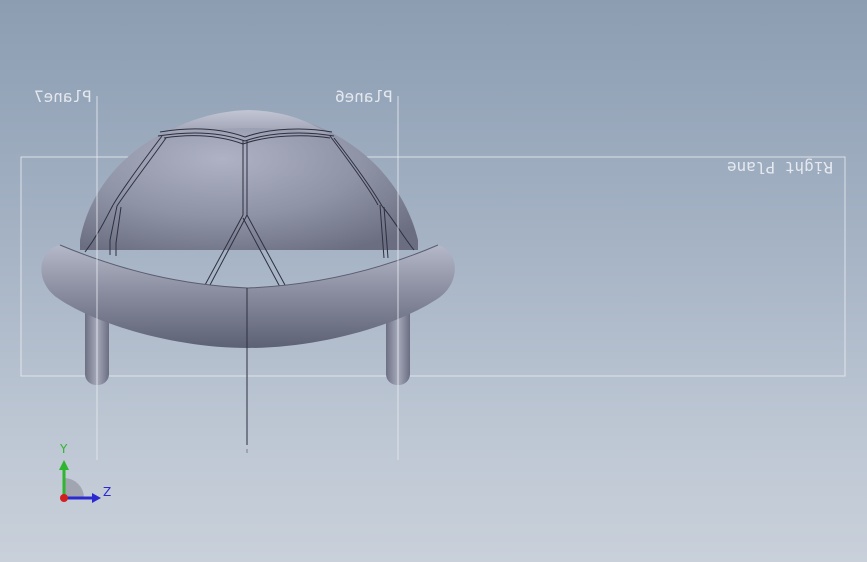 The height and width of the screenshot is (562, 867). I want to click on reference-triad: Y Z, so click(85, 475).